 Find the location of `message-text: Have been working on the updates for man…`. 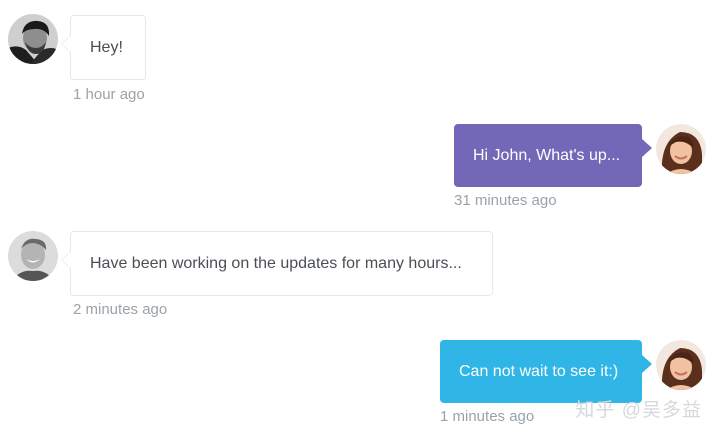

message-text: Have been working on the updates for man… is located at coordinates (276, 263).